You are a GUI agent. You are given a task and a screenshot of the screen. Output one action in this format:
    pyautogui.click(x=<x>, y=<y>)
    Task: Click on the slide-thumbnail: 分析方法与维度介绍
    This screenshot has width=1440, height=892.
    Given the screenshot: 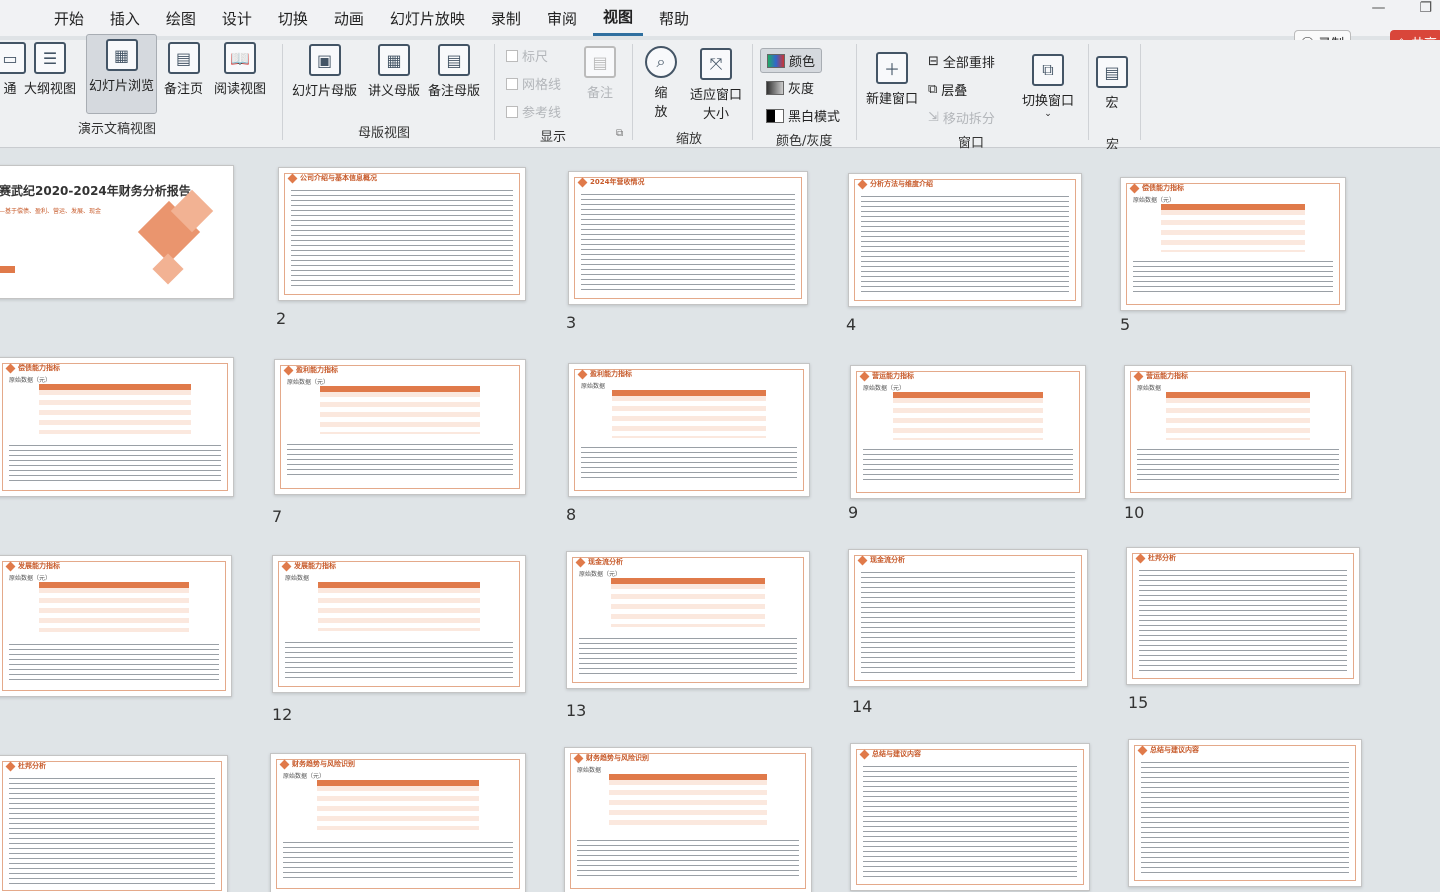 What is the action you would take?
    pyautogui.click(x=965, y=240)
    